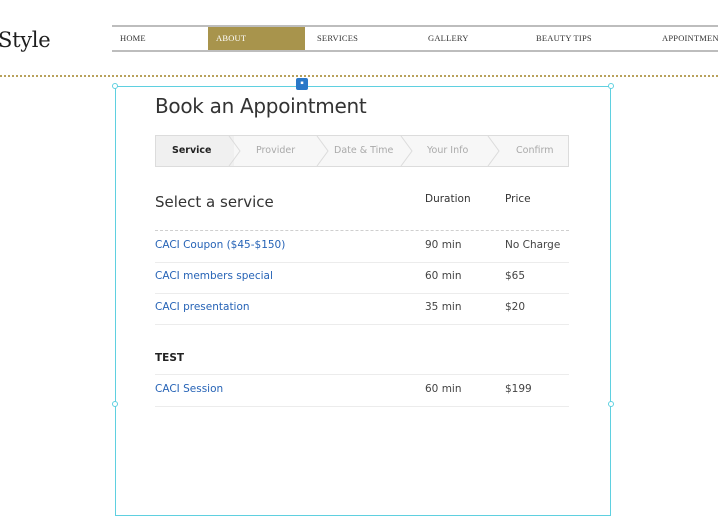 The image size is (718, 516). I want to click on step-date-time: Date & Time, so click(363, 151).